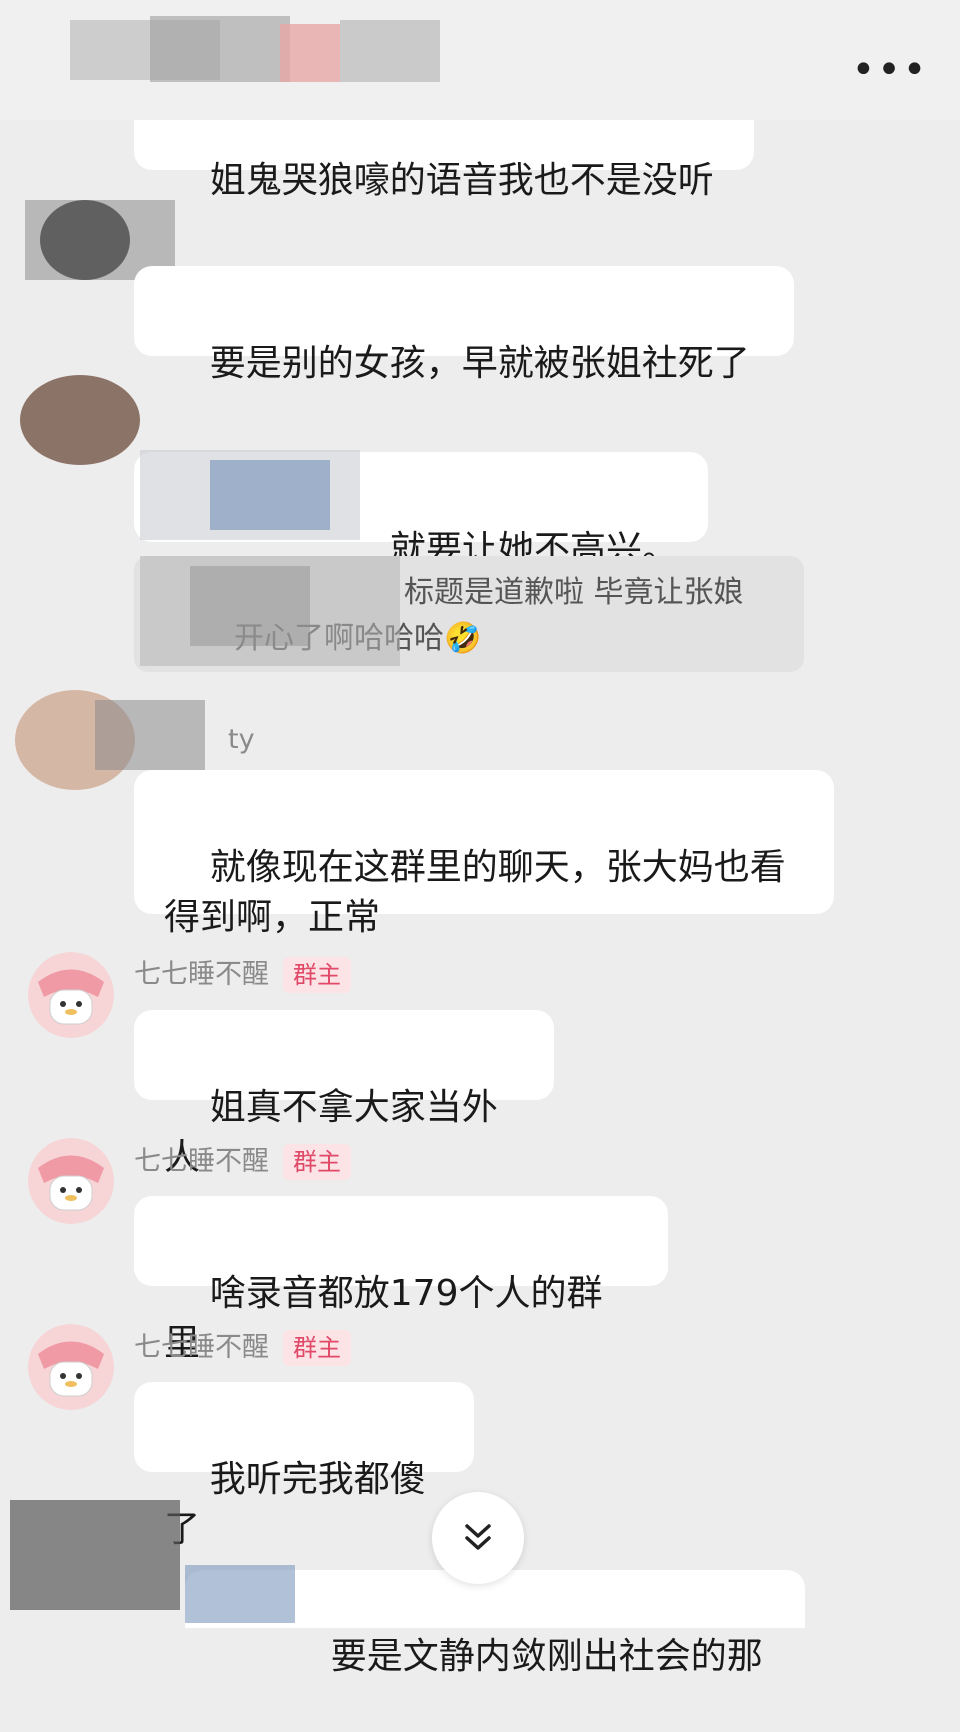  What do you see at coordinates (480, 60) in the screenshot?
I see `chat-header: •••` at bounding box center [480, 60].